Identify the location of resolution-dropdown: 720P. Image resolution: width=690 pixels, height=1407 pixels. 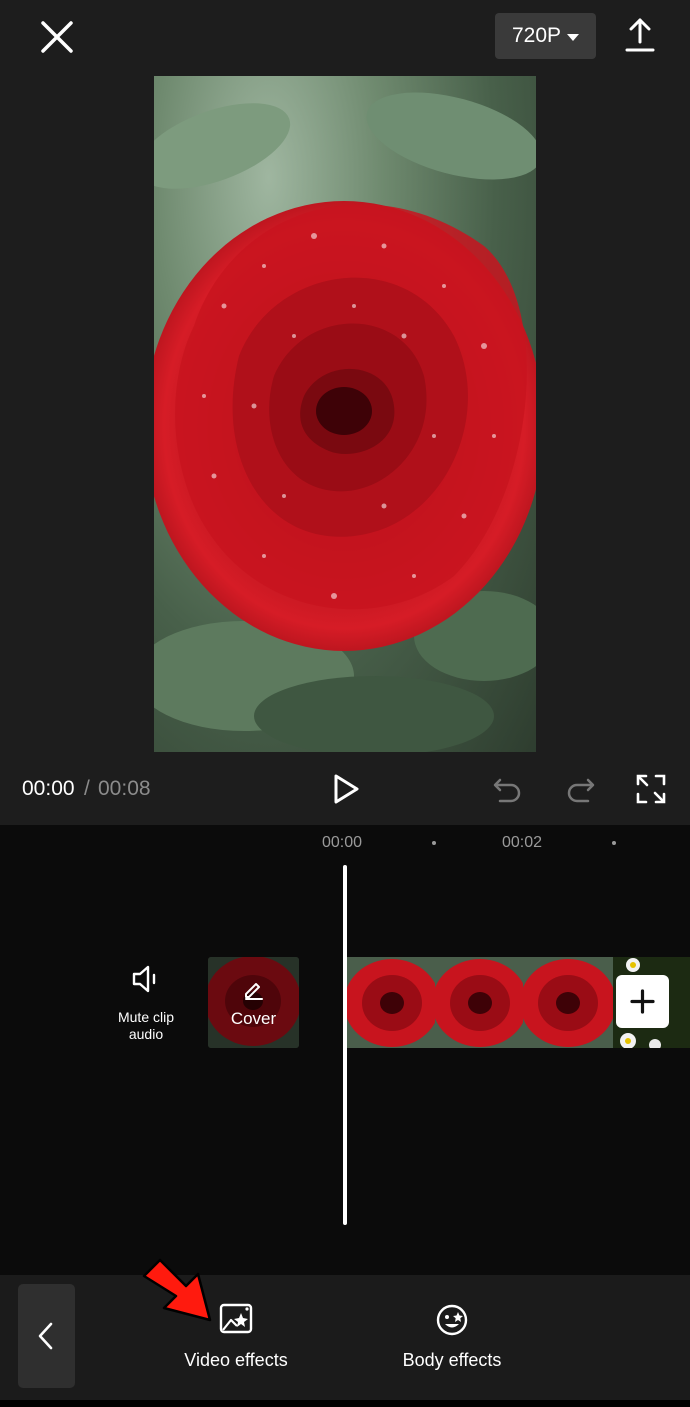
(545, 36).